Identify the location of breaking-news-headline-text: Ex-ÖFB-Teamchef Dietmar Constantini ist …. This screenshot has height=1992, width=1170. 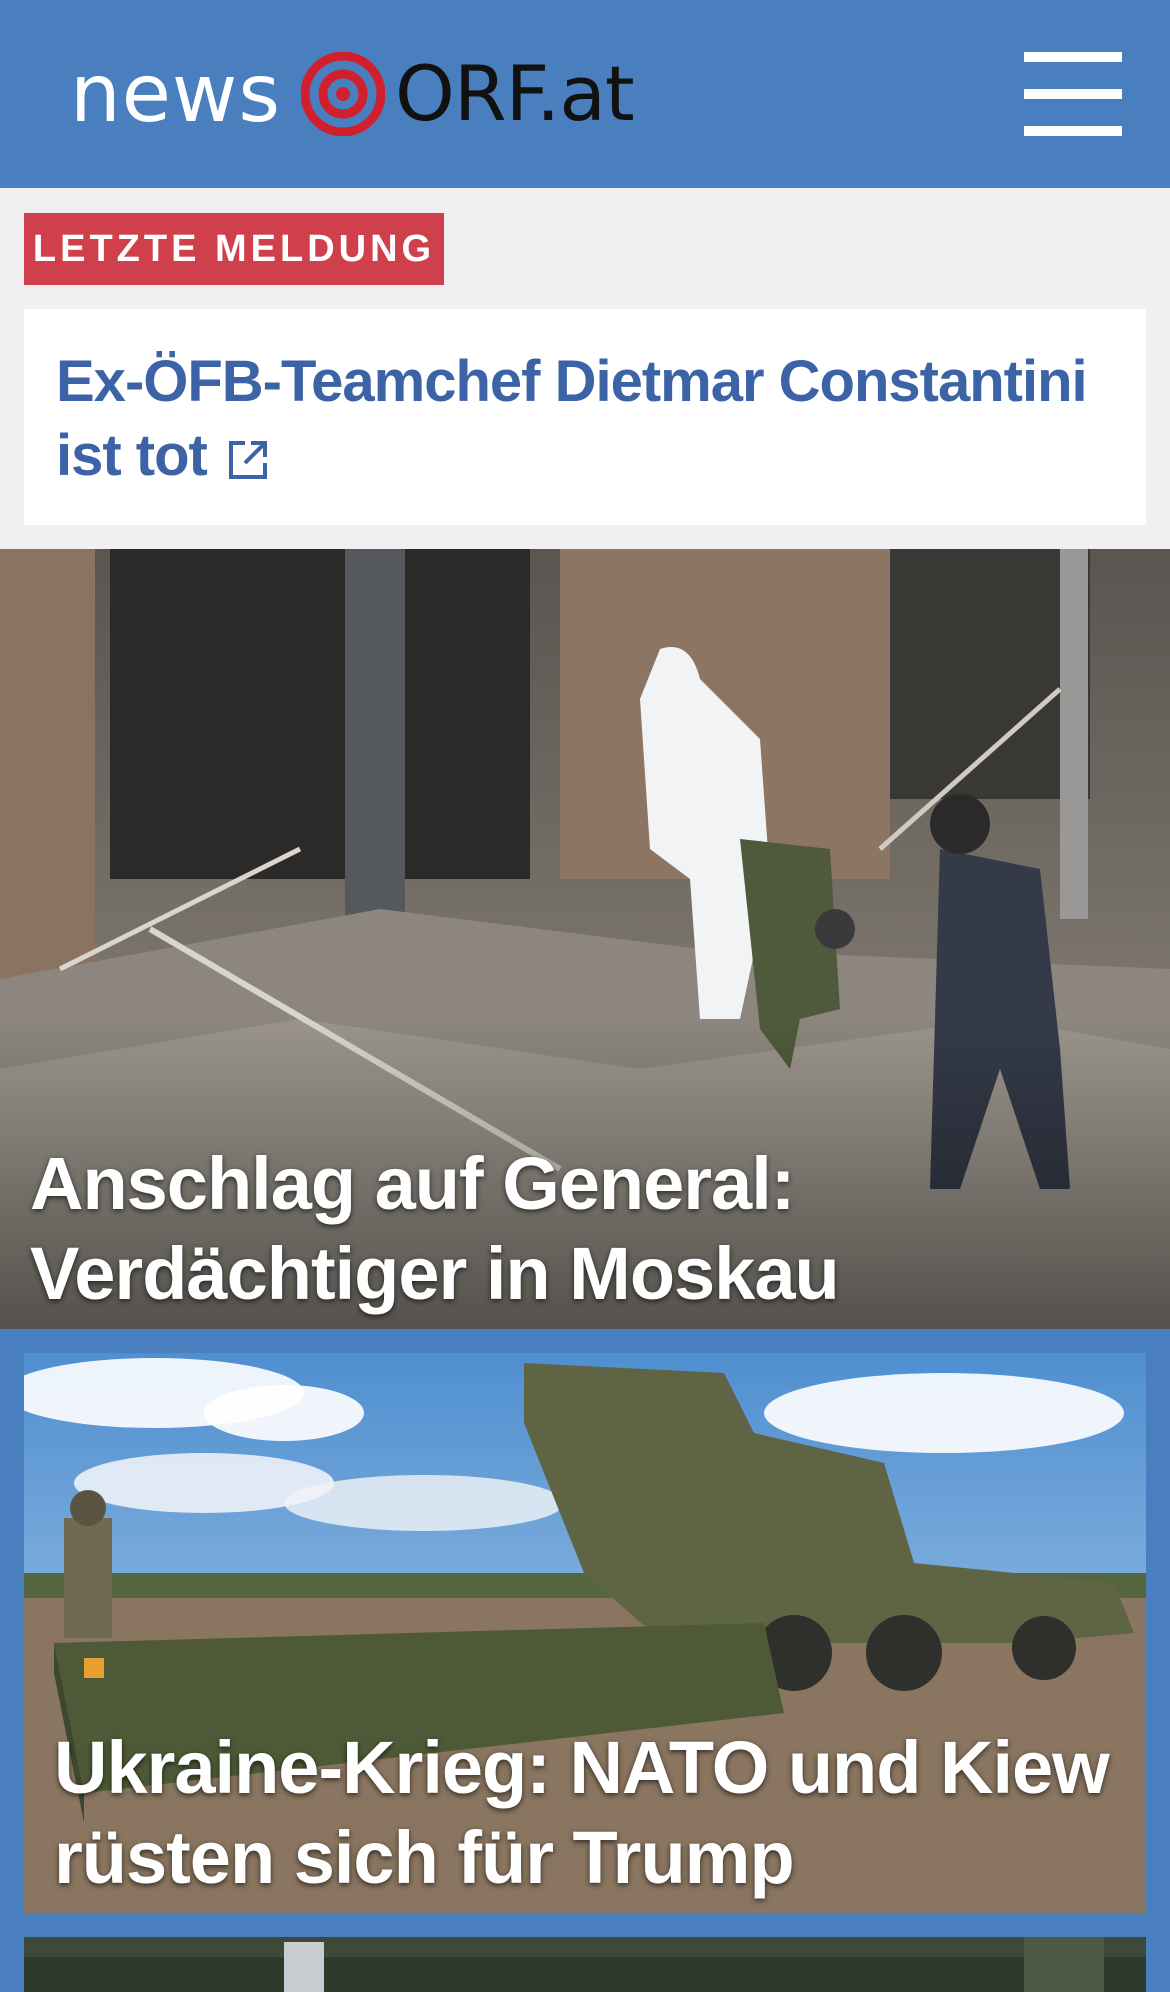
(572, 418).